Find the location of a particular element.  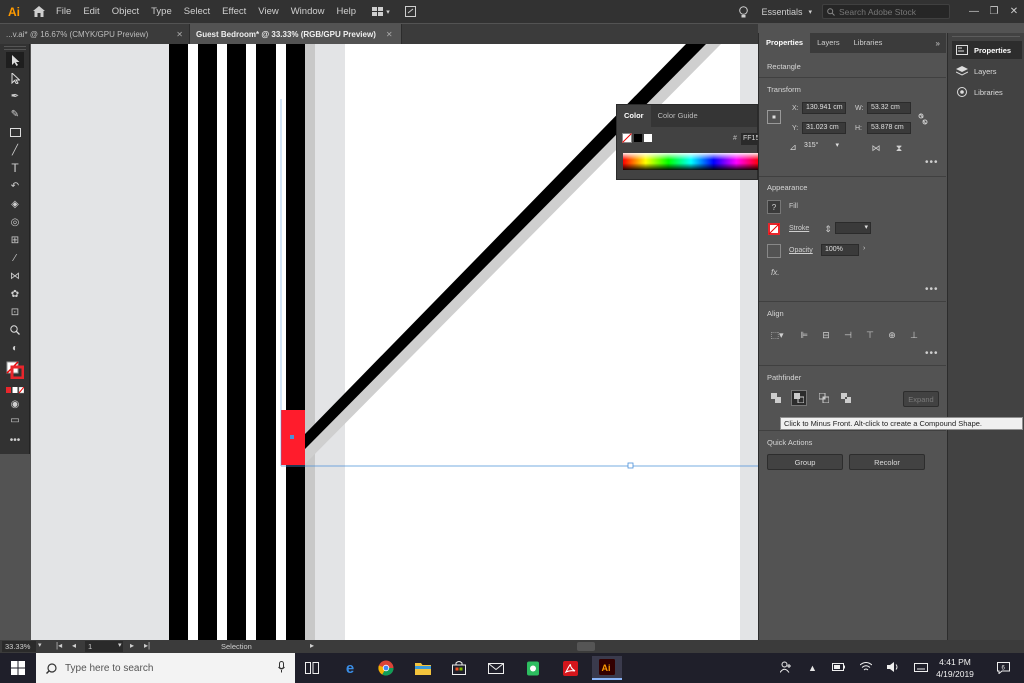

flip-horizontal-icon: ⋈ is located at coordinates (876, 148).